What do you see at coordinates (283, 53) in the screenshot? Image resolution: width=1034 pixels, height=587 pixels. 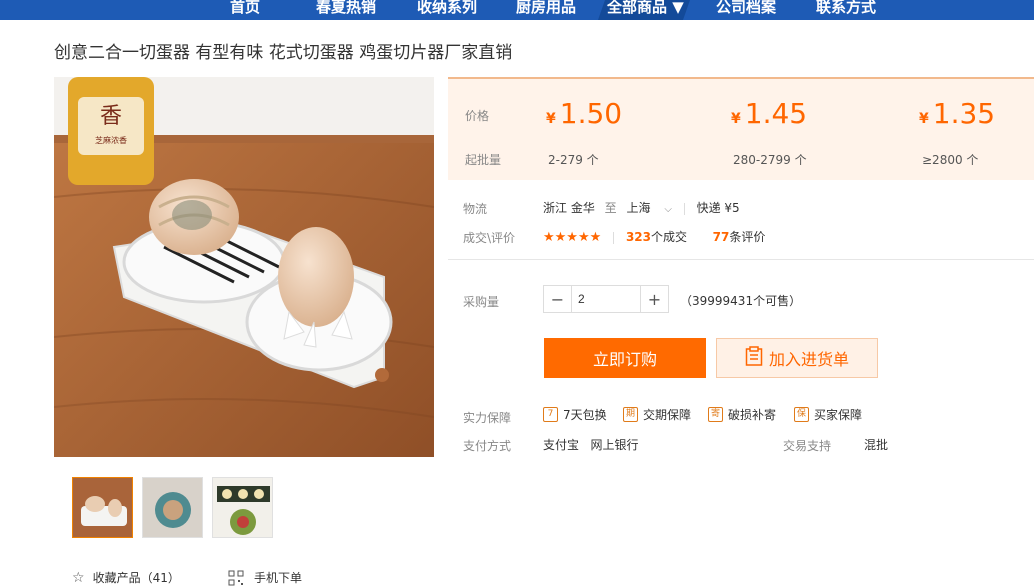 I see `product-title: 创意二合一切蛋器 有型有味 花式切蛋器 鸡蛋切片器厂家直销` at bounding box center [283, 53].